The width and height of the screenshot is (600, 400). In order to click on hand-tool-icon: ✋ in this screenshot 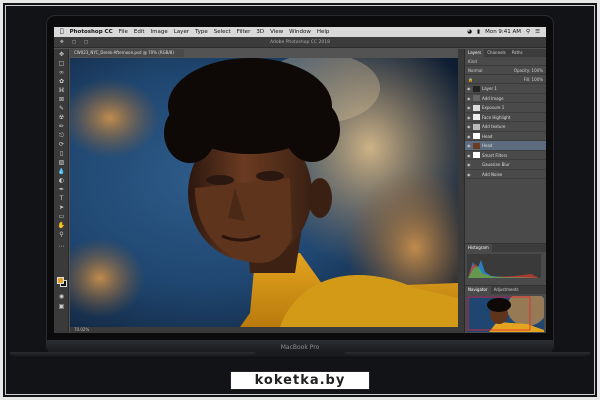, I will do `click(61, 225)`.